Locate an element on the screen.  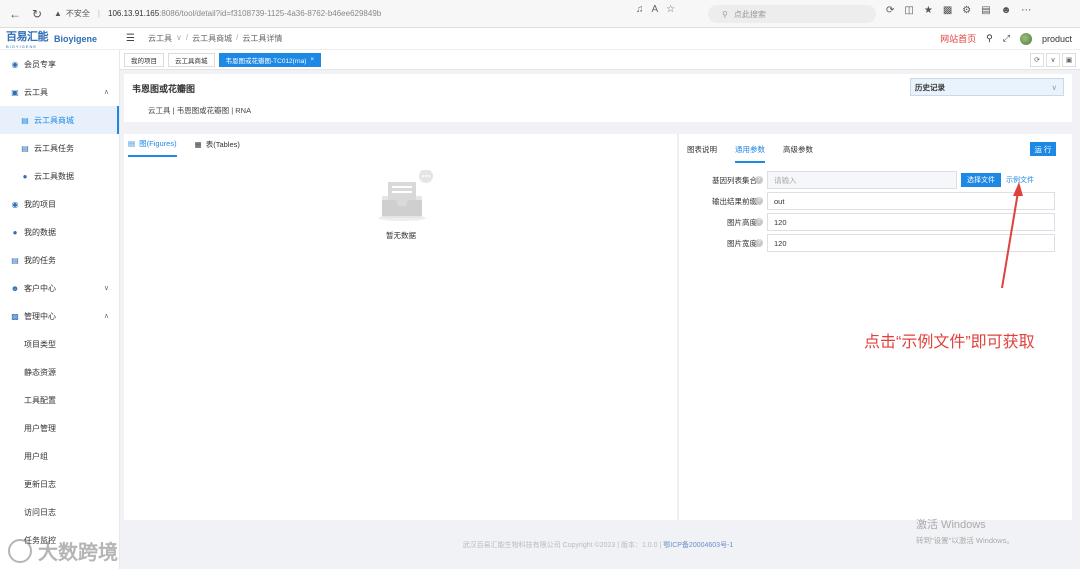
sidebar-item-my-tasks: ▤ 我的任务 is located at coordinates (59, 260).